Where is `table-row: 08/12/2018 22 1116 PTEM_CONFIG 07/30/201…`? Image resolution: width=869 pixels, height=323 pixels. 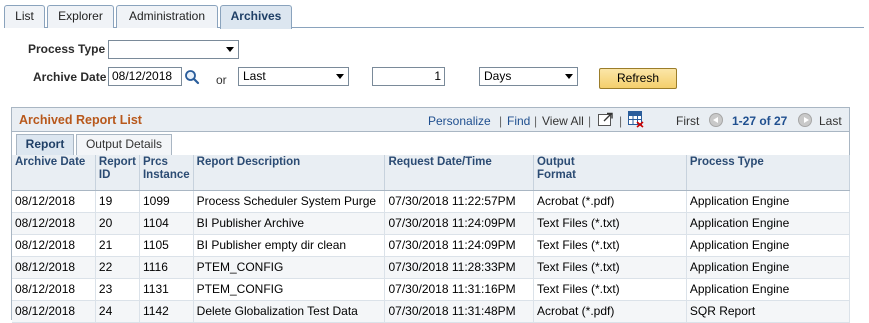 table-row: 08/12/2018 22 1116 PTEM_CONFIG 07/30/201… is located at coordinates (431, 267).